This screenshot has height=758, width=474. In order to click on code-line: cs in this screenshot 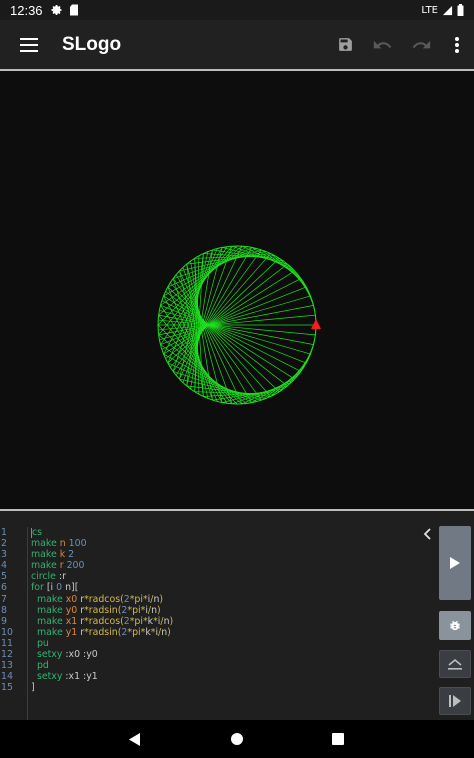, I will do `click(228, 532)`.